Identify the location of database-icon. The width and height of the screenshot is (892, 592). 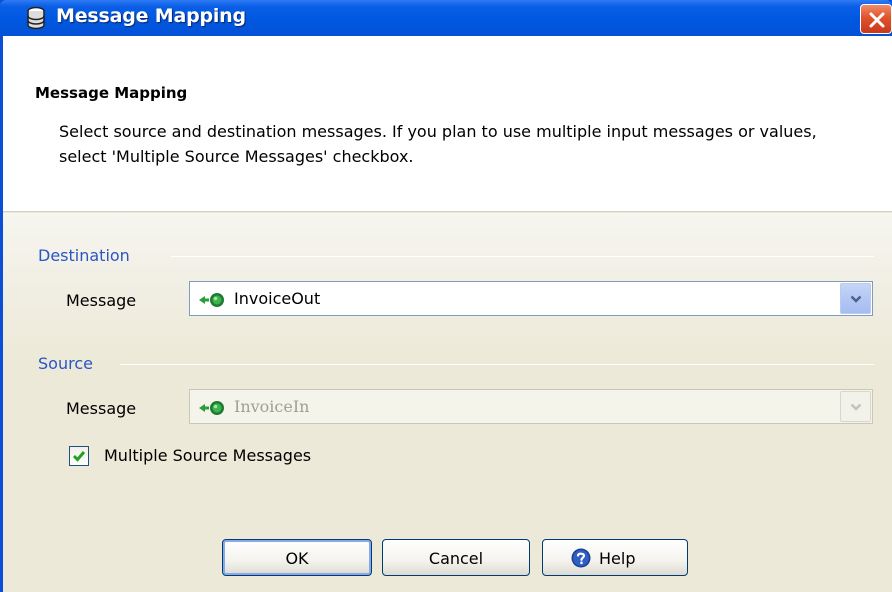
(36, 18).